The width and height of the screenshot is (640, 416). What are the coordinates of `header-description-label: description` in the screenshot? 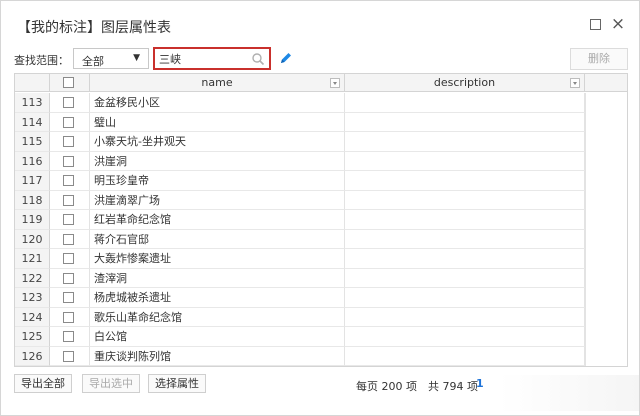 It's located at (464, 82).